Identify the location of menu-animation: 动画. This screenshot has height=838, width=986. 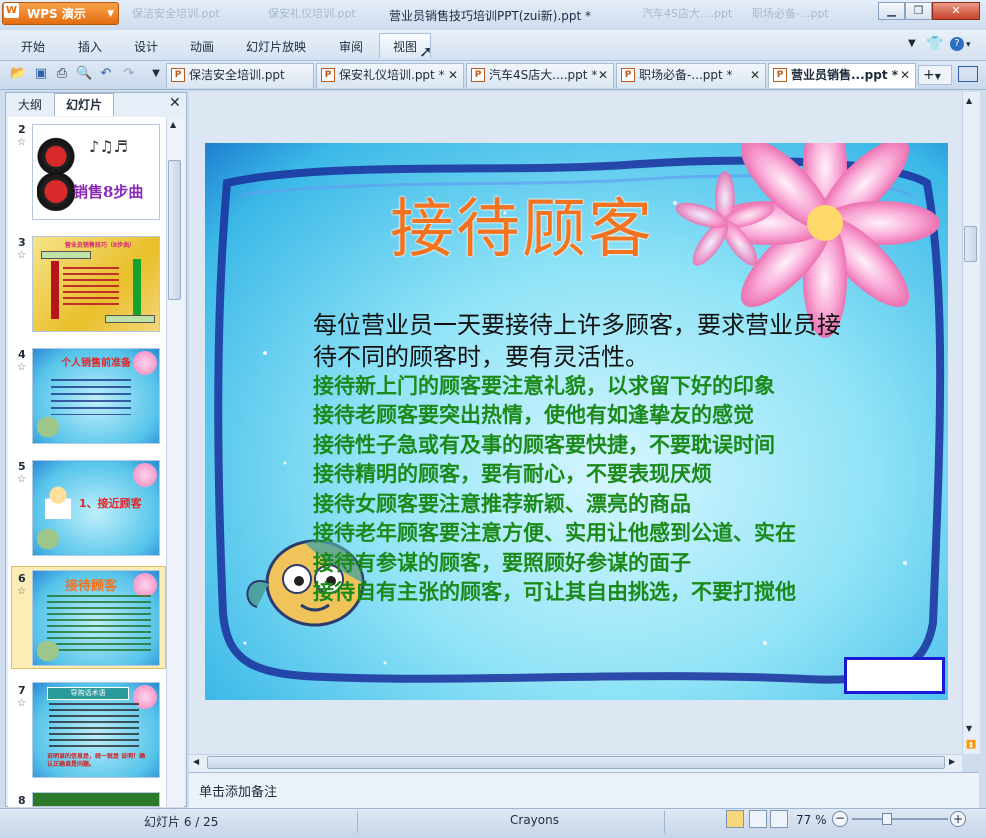
(202, 46).